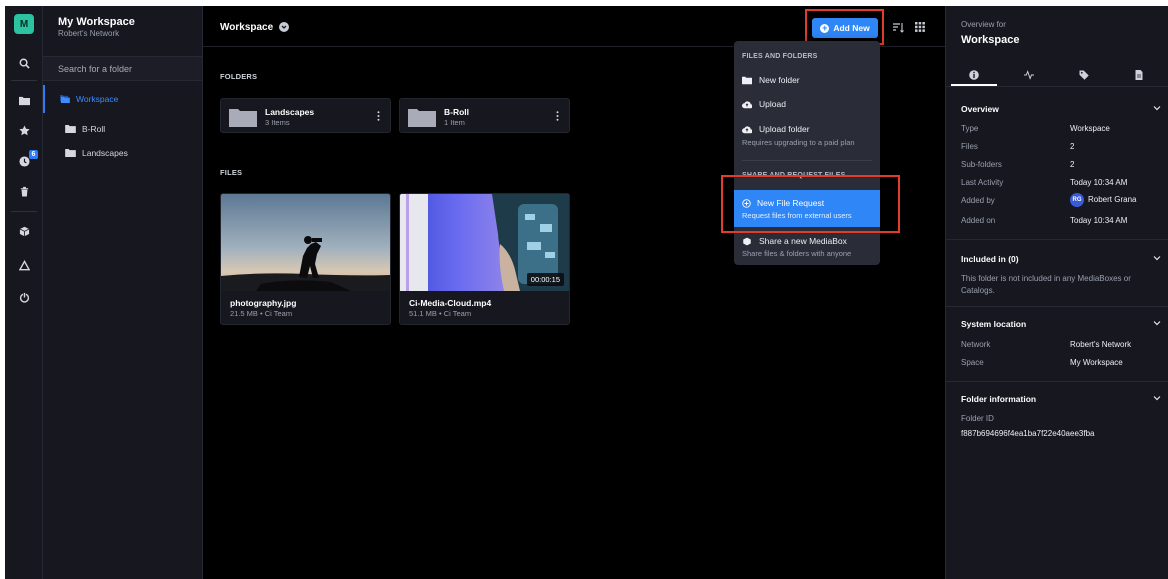 This screenshot has height=579, width=1168. Describe the element at coordinates (89, 33) in the screenshot. I see `sidebar-subtitle: Robert's Network` at that location.